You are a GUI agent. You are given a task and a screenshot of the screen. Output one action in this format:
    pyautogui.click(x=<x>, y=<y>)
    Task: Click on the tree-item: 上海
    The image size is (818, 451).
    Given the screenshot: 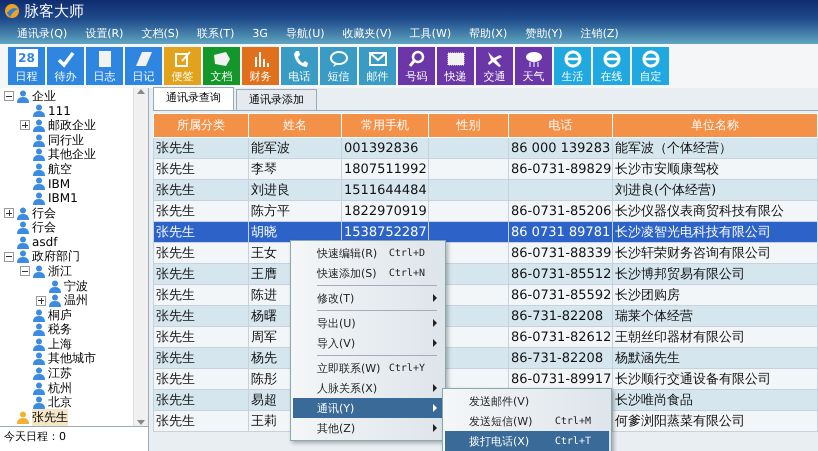 What is the action you would take?
    pyautogui.click(x=60, y=344)
    